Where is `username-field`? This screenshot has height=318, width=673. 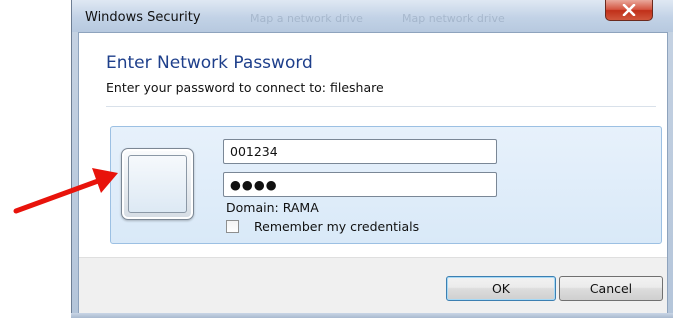
username-field is located at coordinates (360, 151).